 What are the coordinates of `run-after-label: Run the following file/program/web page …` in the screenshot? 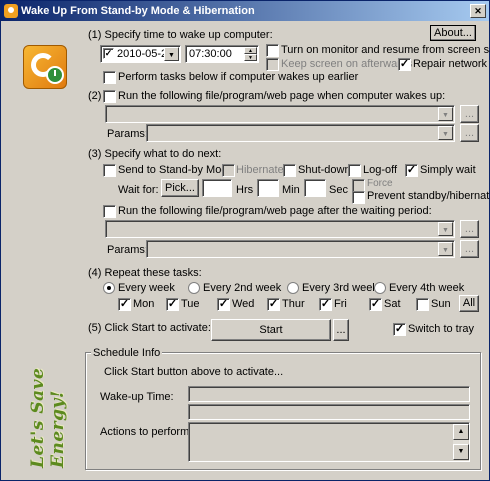 It's located at (275, 211).